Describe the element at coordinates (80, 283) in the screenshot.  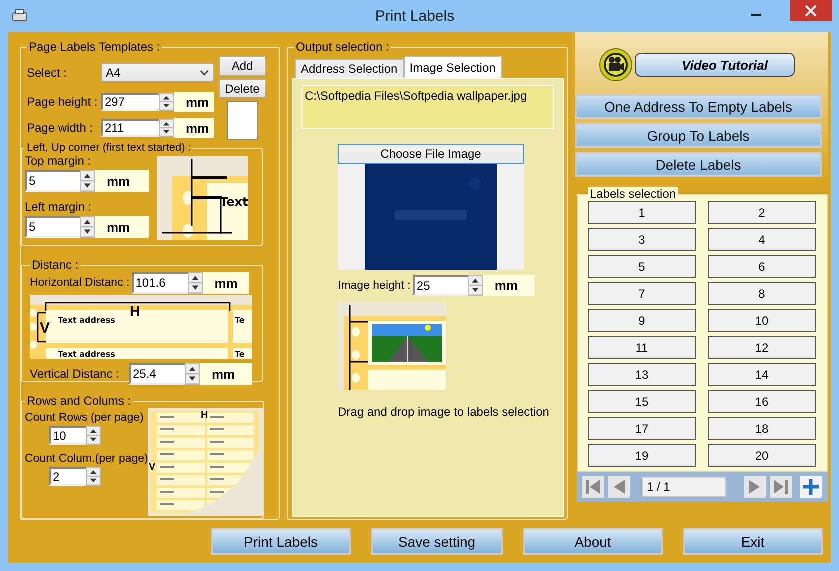
I see `field-label: Horizontal Distanc :` at that location.